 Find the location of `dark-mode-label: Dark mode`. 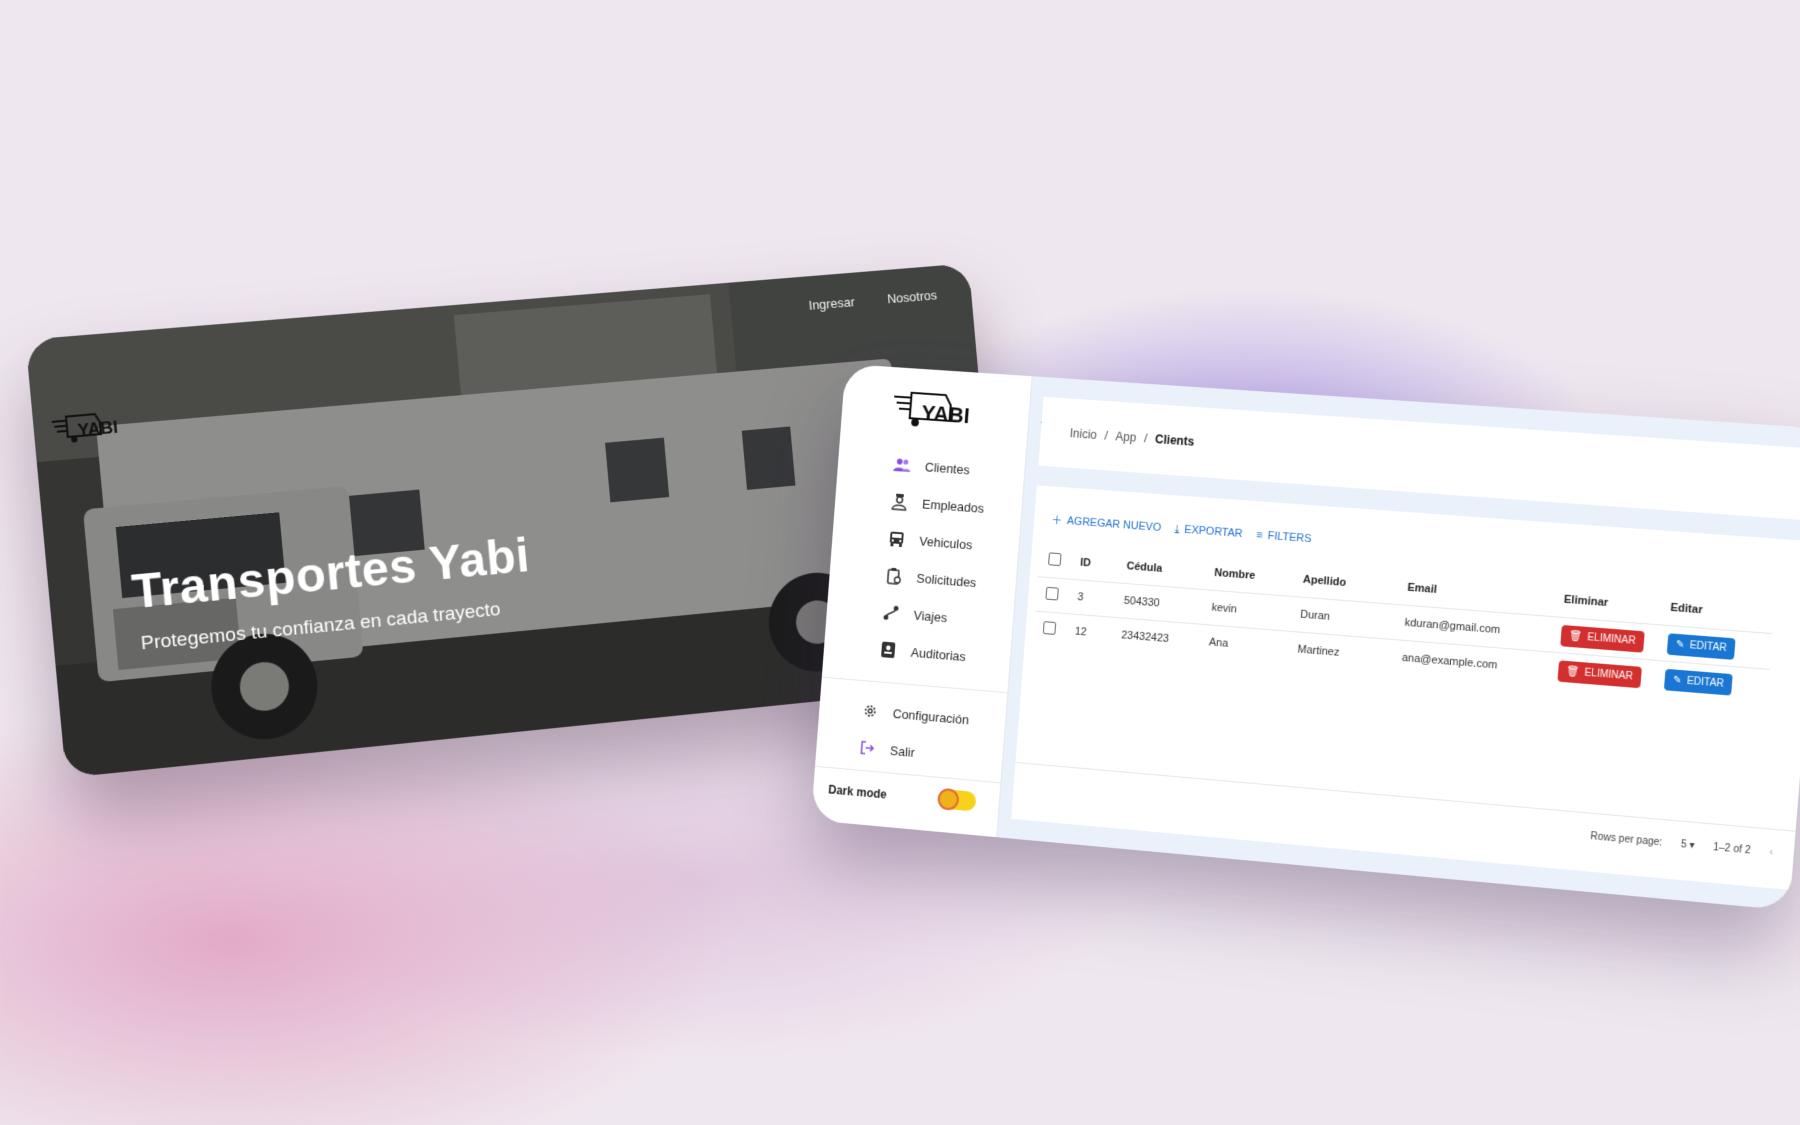

dark-mode-label: Dark mode is located at coordinates (857, 792).